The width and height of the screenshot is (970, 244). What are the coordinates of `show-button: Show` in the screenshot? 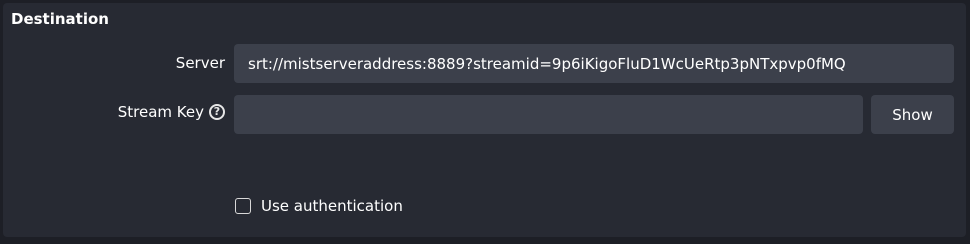 It's located at (912, 114).